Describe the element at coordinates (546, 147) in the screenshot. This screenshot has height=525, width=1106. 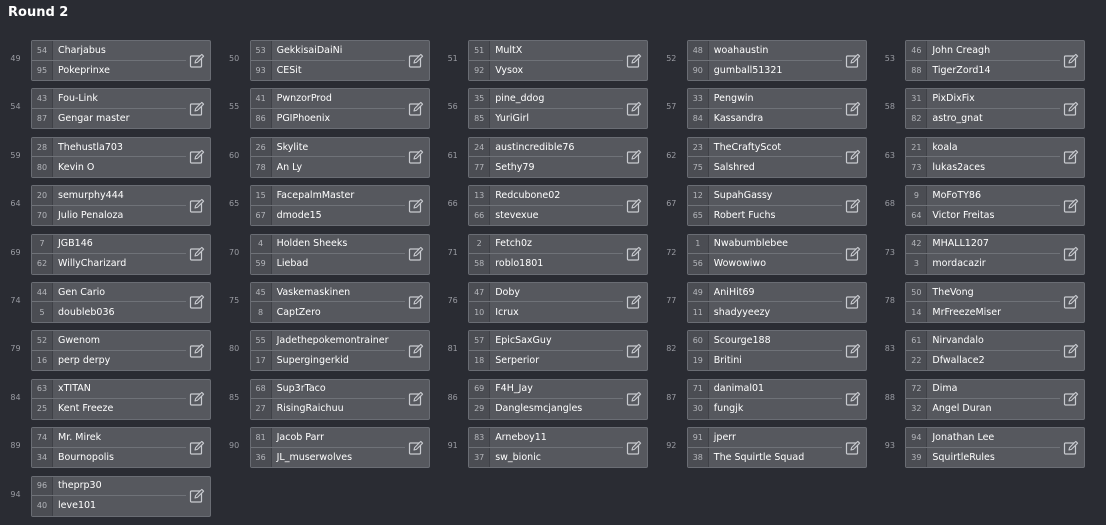
I see `player-slot-top: 24 austincredible76` at that location.